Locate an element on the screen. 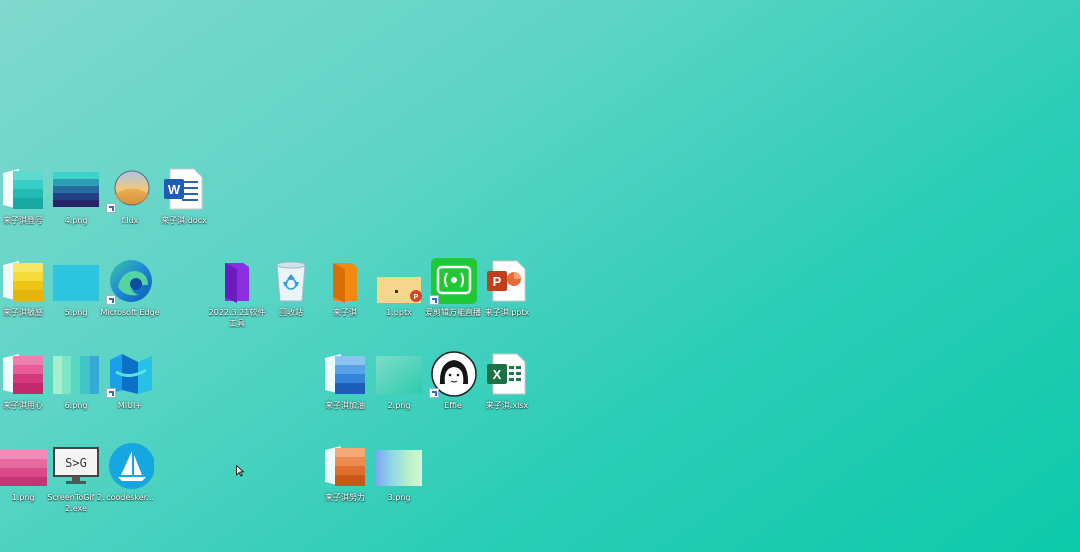 The height and width of the screenshot is (552, 1080). icon-label: f.lux is located at coordinates (130, 220).